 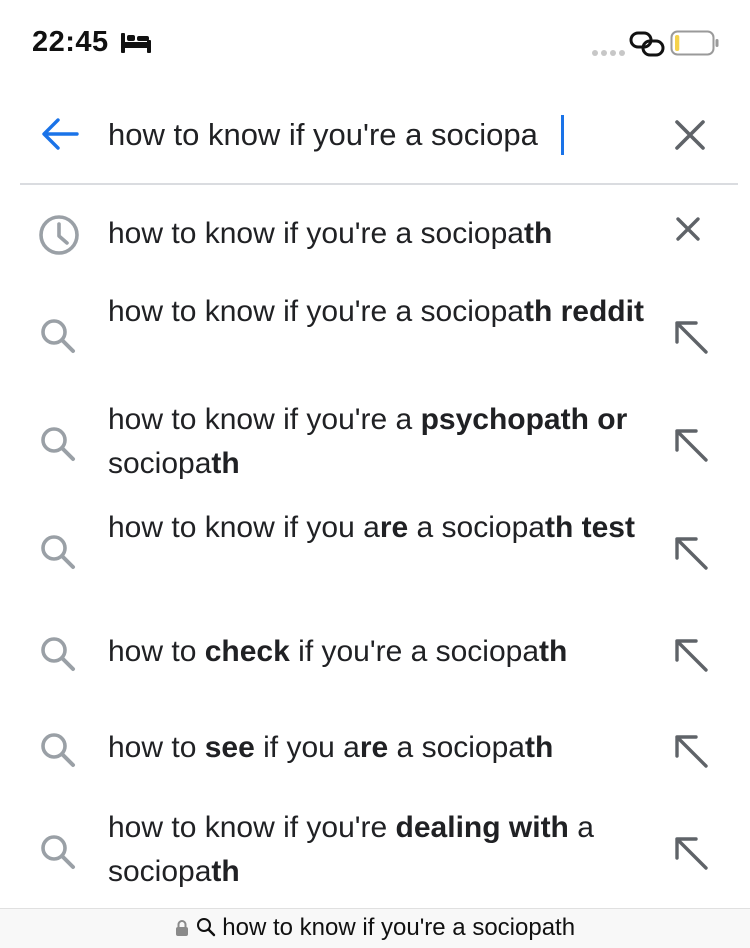 I want to click on suggestion-text: how to check if you're a sociopath, so click(x=378, y=652).